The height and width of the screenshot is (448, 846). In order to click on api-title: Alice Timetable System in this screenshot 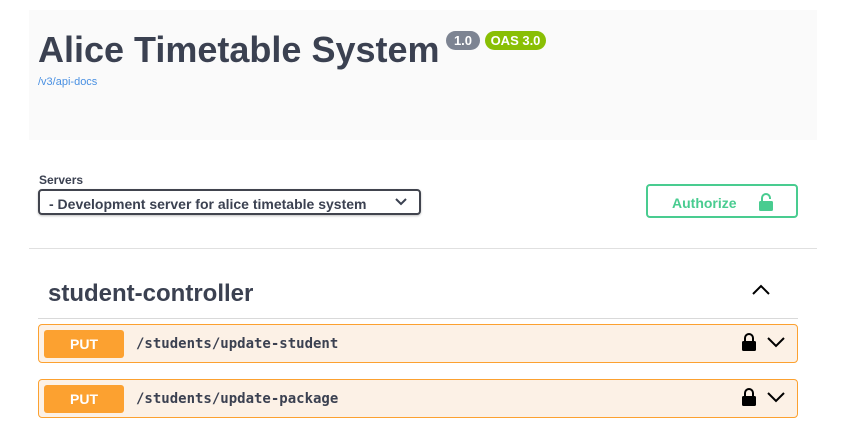, I will do `click(239, 49)`.